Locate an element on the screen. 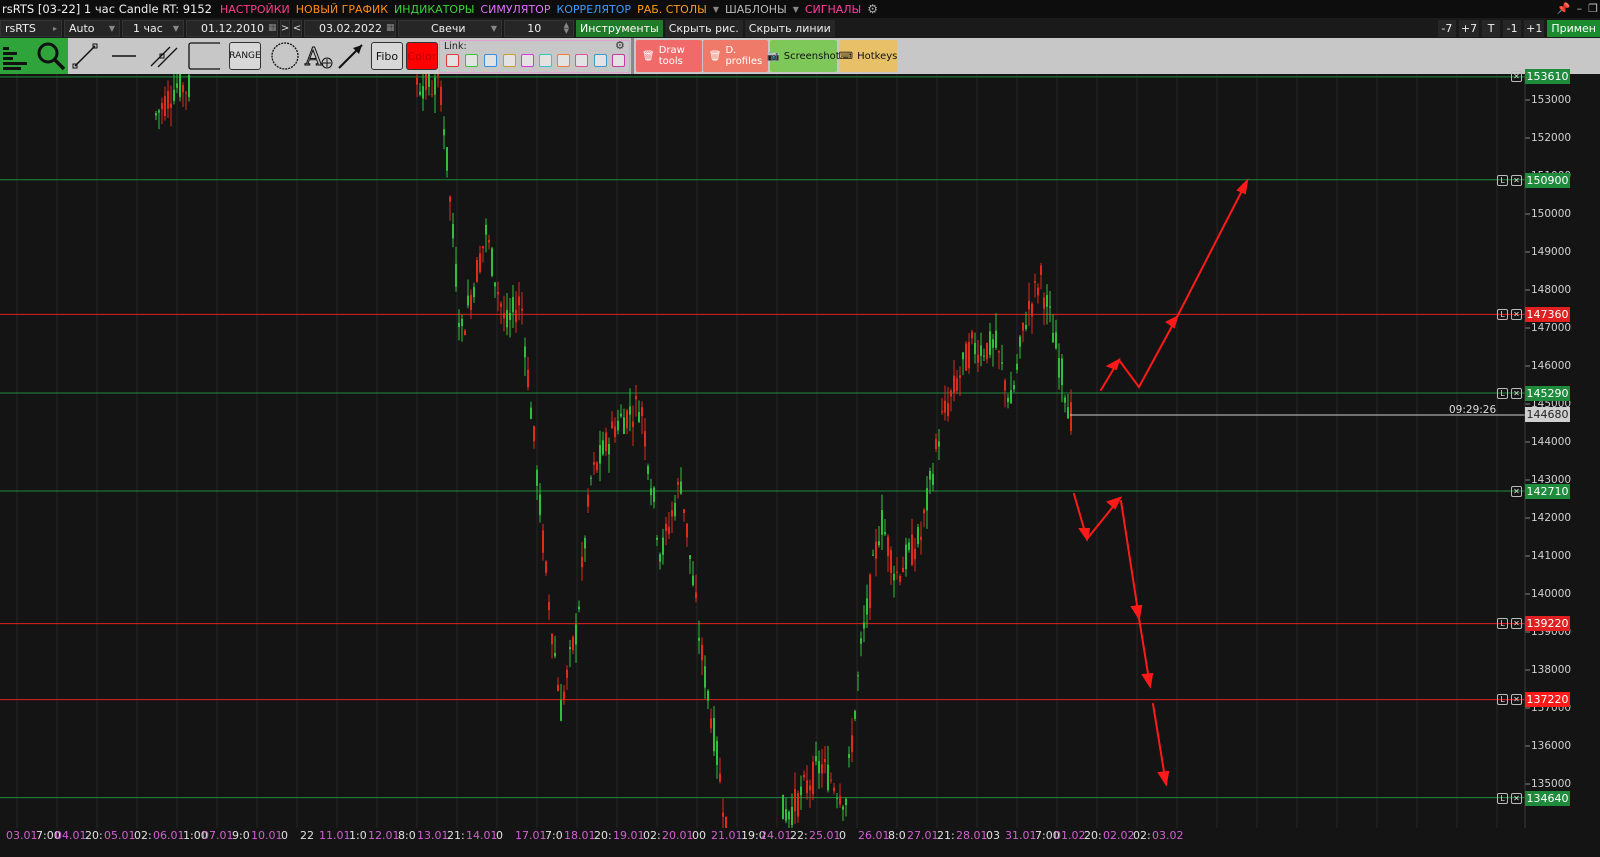 This screenshot has height=857, width=1600. settings-gear-icon: ⚙ is located at coordinates (871, 9).